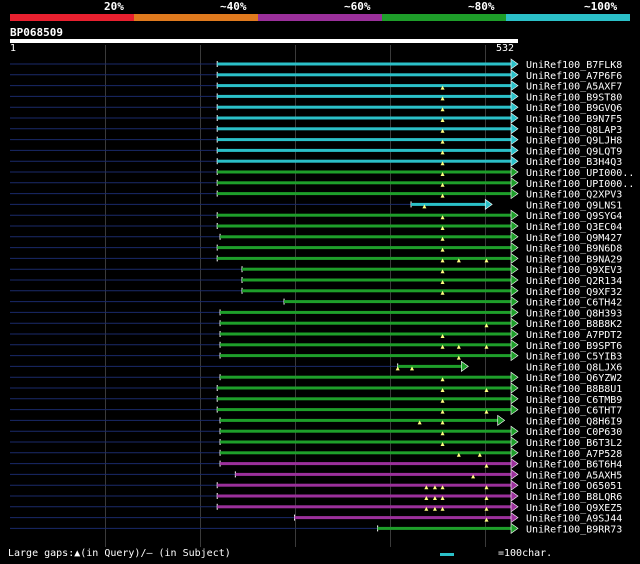  What do you see at coordinates (574, 454) in the screenshot?
I see `hit-label: UniRef100_A7P528` at bounding box center [574, 454].